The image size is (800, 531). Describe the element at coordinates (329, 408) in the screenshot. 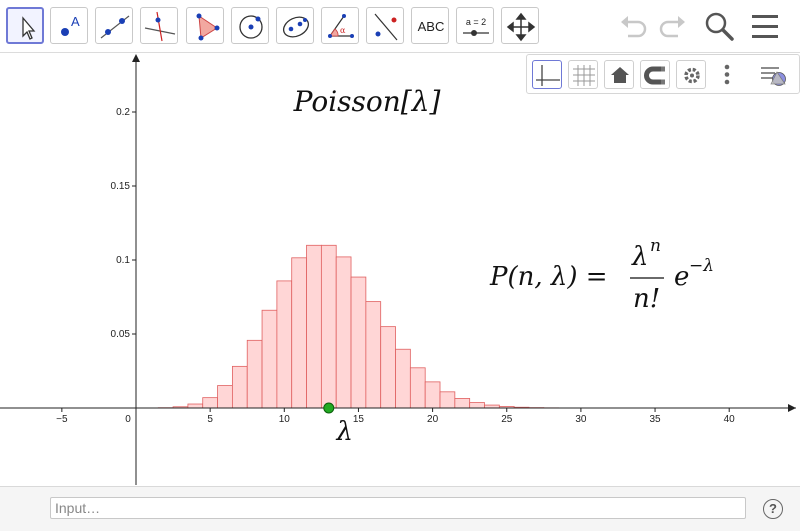

I see `lambda-point` at that location.